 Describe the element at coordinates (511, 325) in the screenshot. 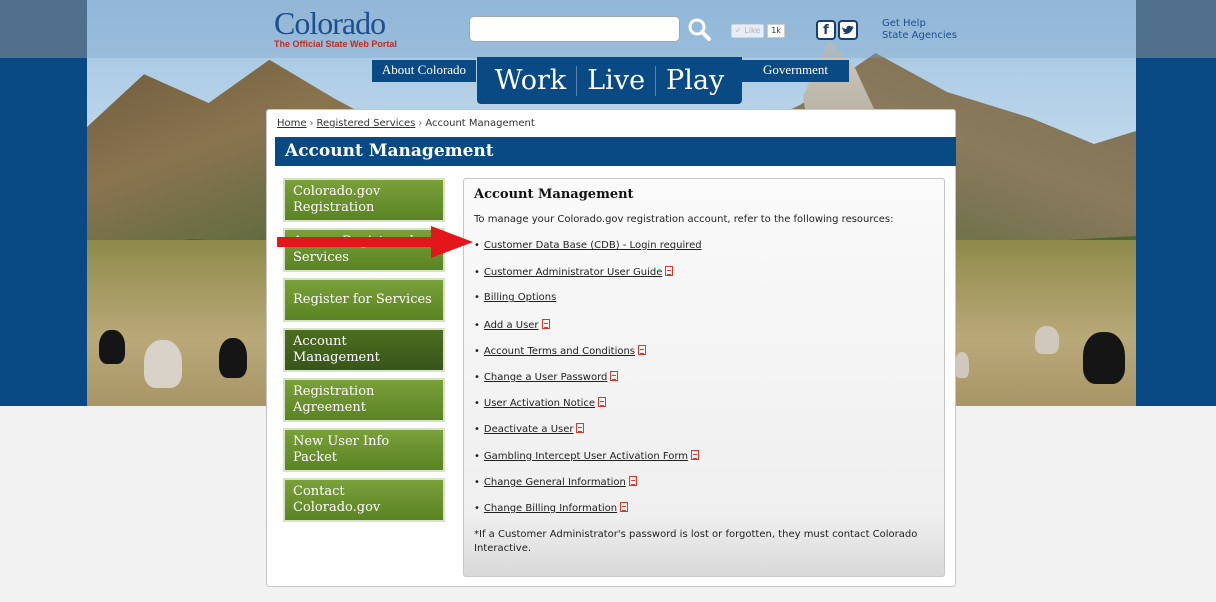

I see `link-add-a-user: Add a User` at that location.